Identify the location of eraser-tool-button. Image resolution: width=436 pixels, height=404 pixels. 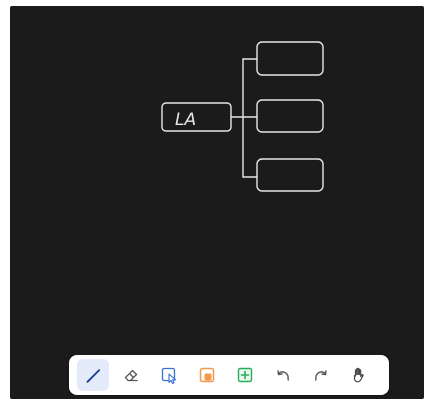
(131, 375).